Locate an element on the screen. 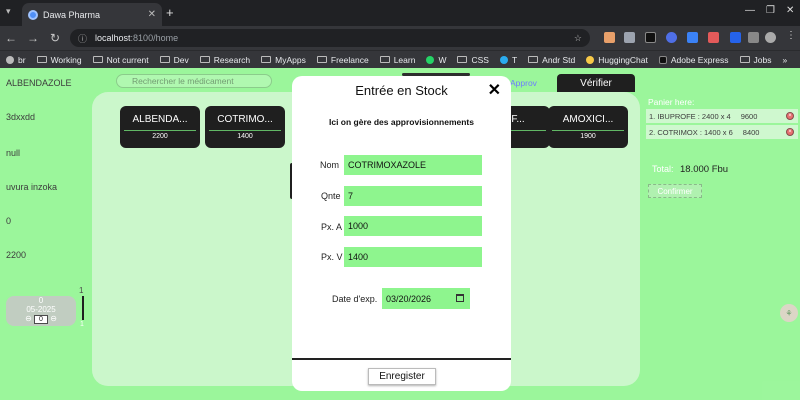  bookmark-folder: Working is located at coordinates (59, 60).